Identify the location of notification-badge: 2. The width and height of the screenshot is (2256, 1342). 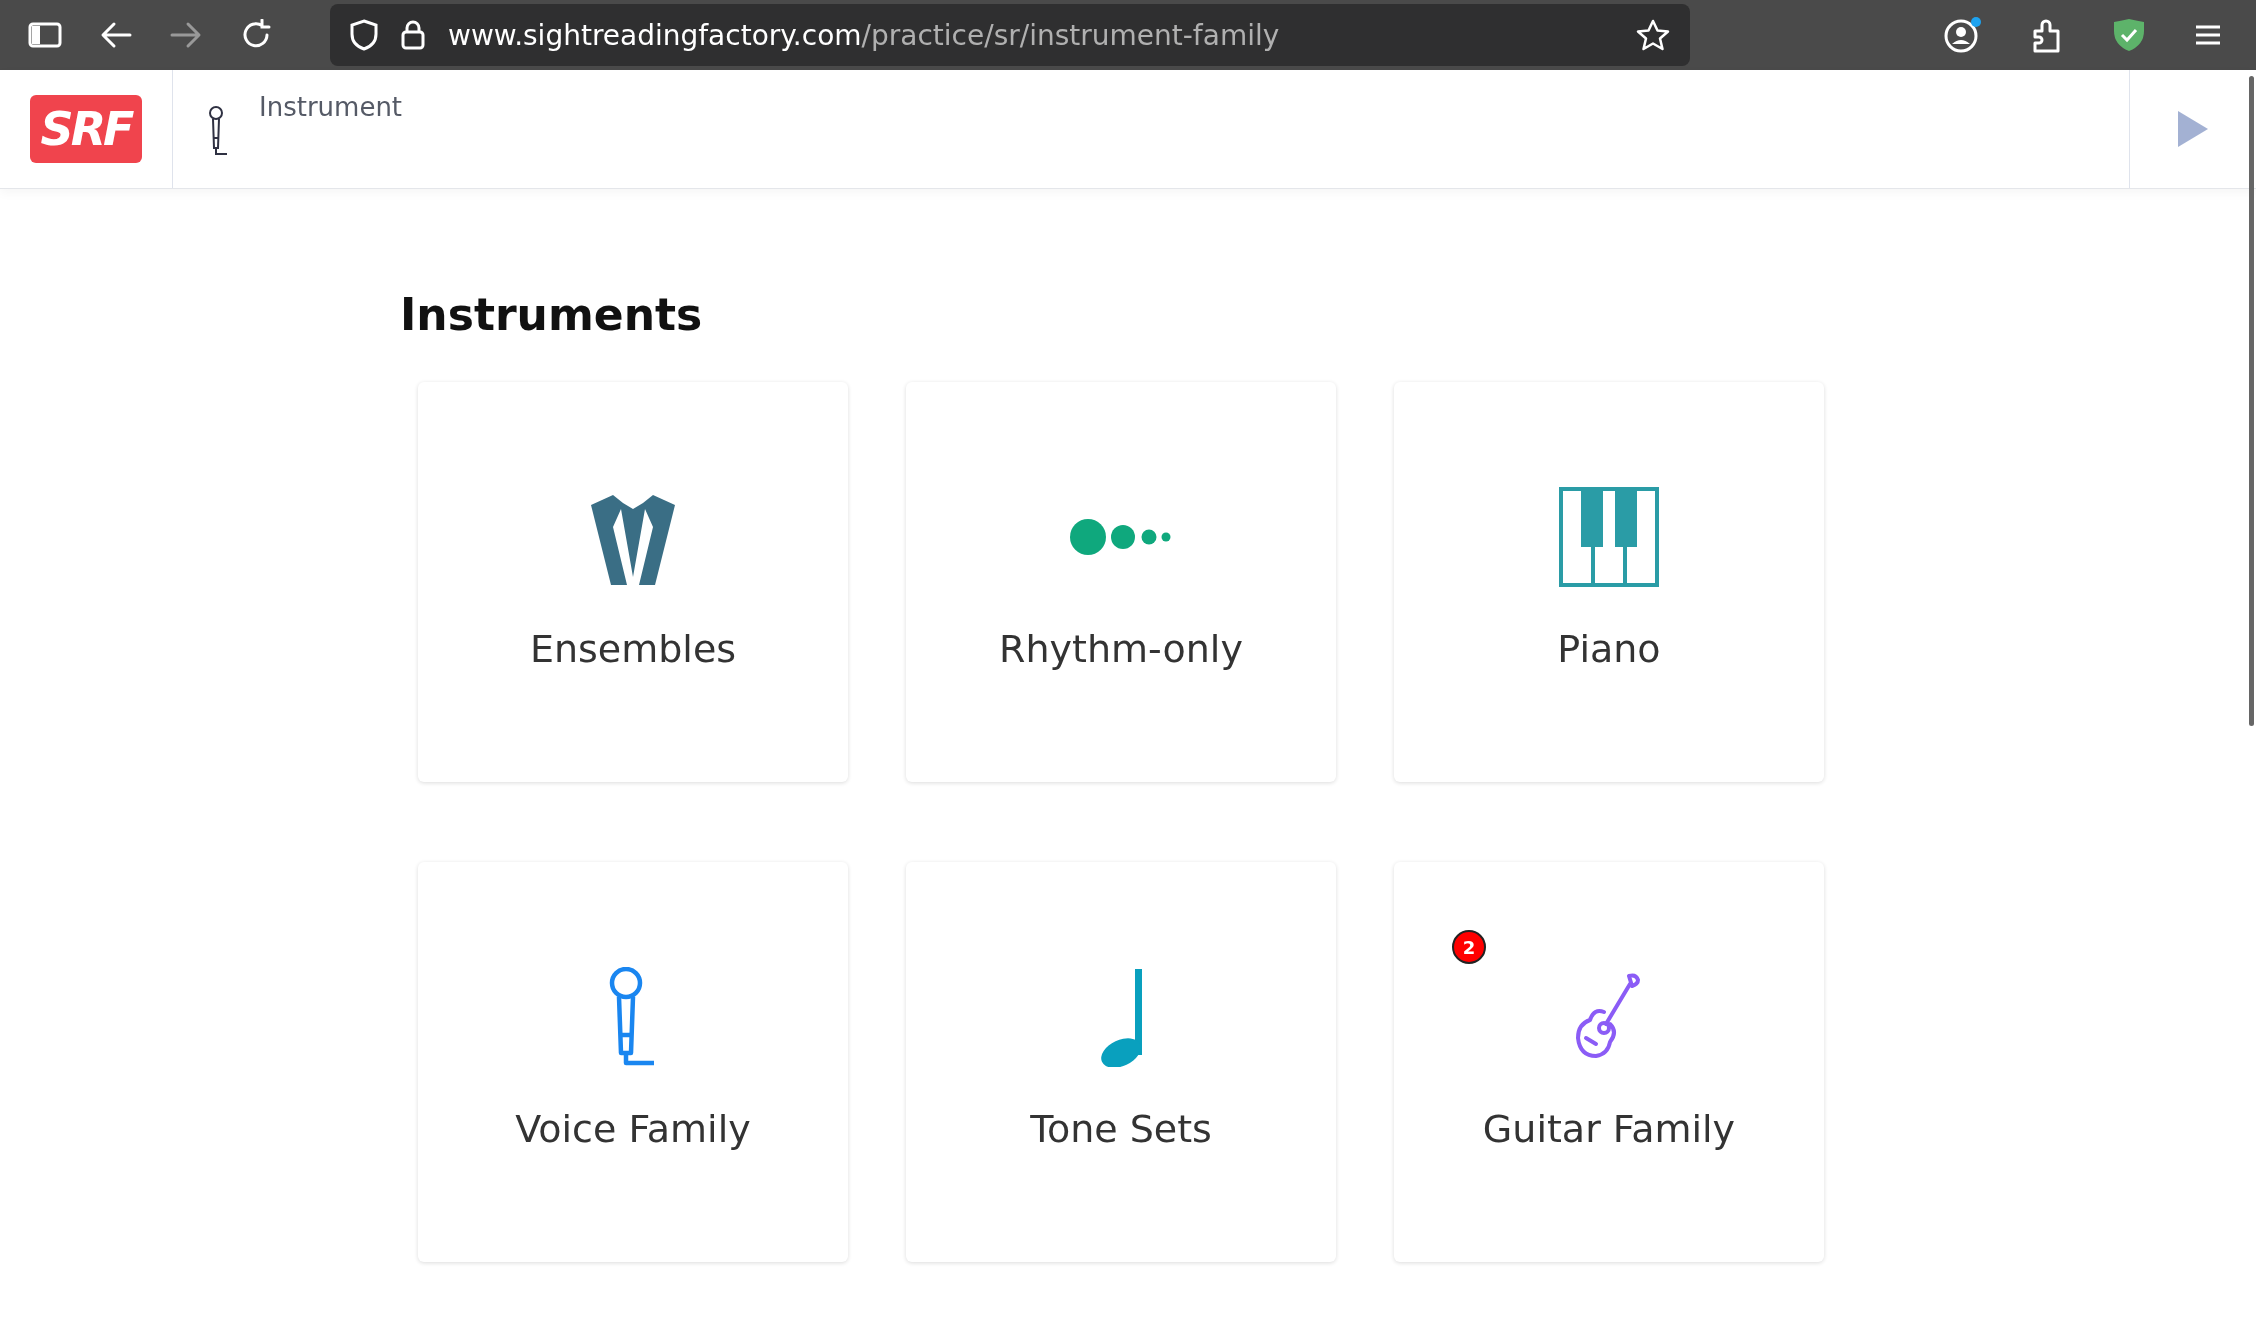
(1469, 947).